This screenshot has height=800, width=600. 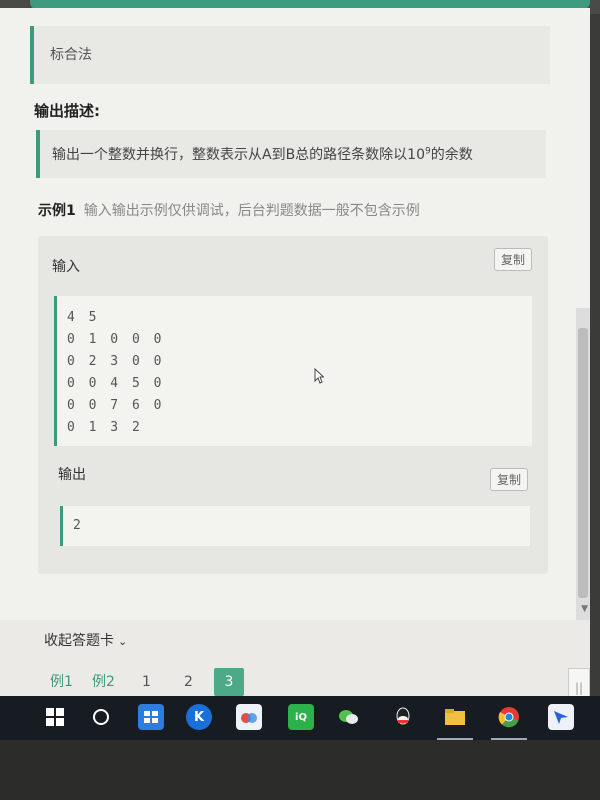 I want to click on example-note: 输入输出示例仅供调试，后台判题数据一般不包含示例, so click(x=251, y=211).